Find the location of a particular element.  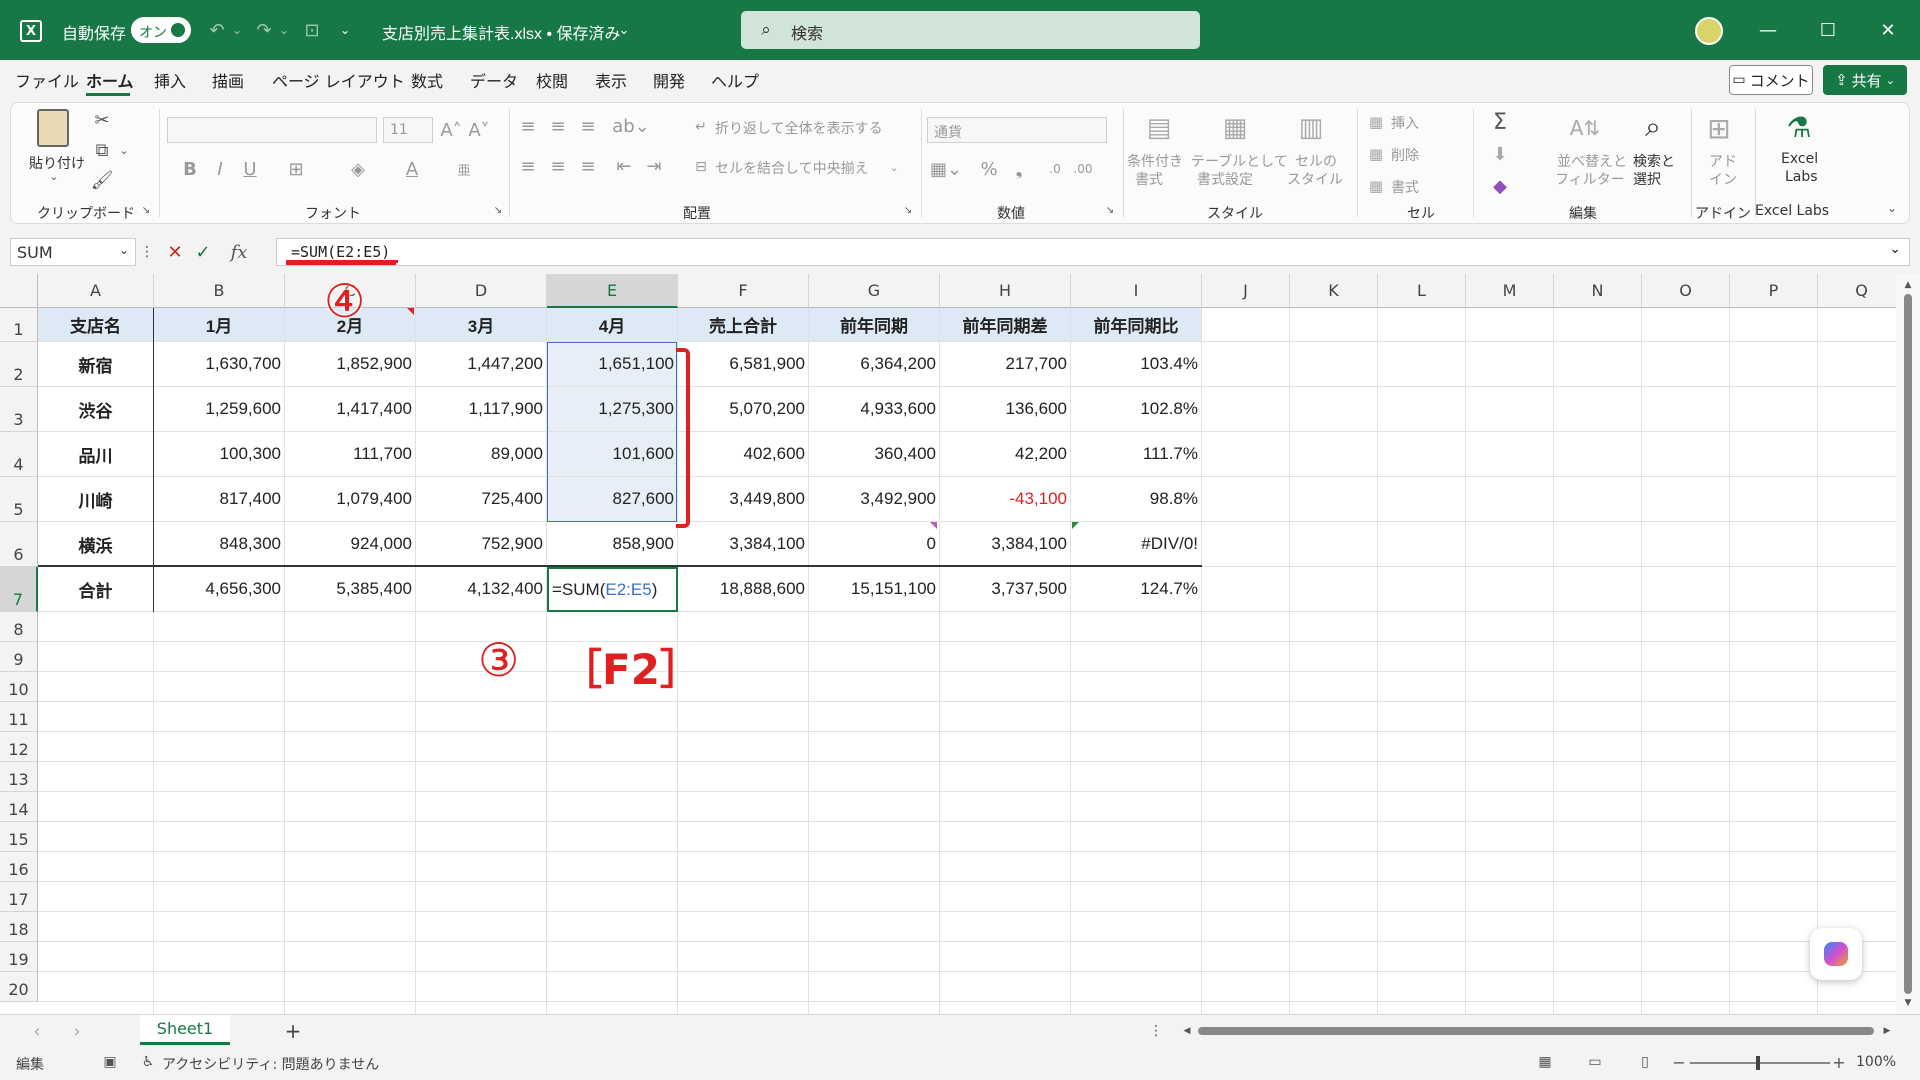

vertical-scrollbar: ▲ ▼ is located at coordinates (1908, 644).